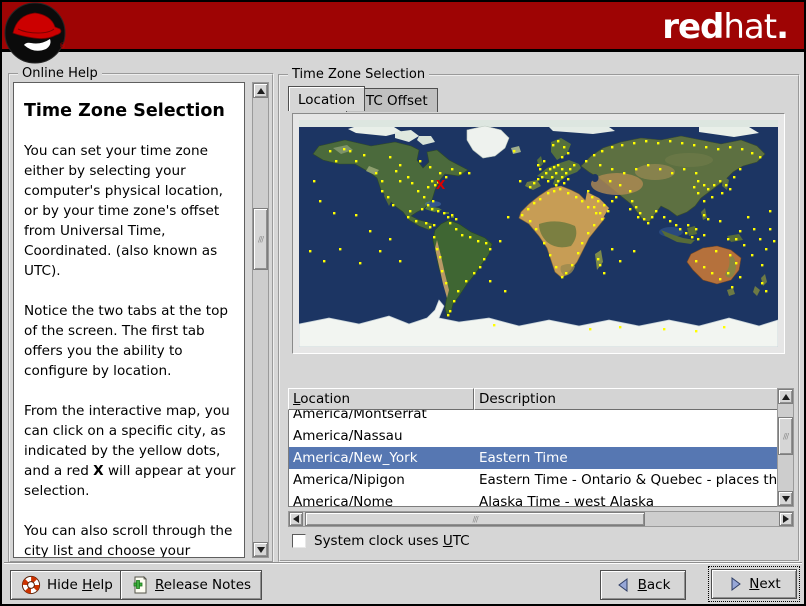  What do you see at coordinates (260, 549) in the screenshot?
I see `scroll-down-icon` at bounding box center [260, 549].